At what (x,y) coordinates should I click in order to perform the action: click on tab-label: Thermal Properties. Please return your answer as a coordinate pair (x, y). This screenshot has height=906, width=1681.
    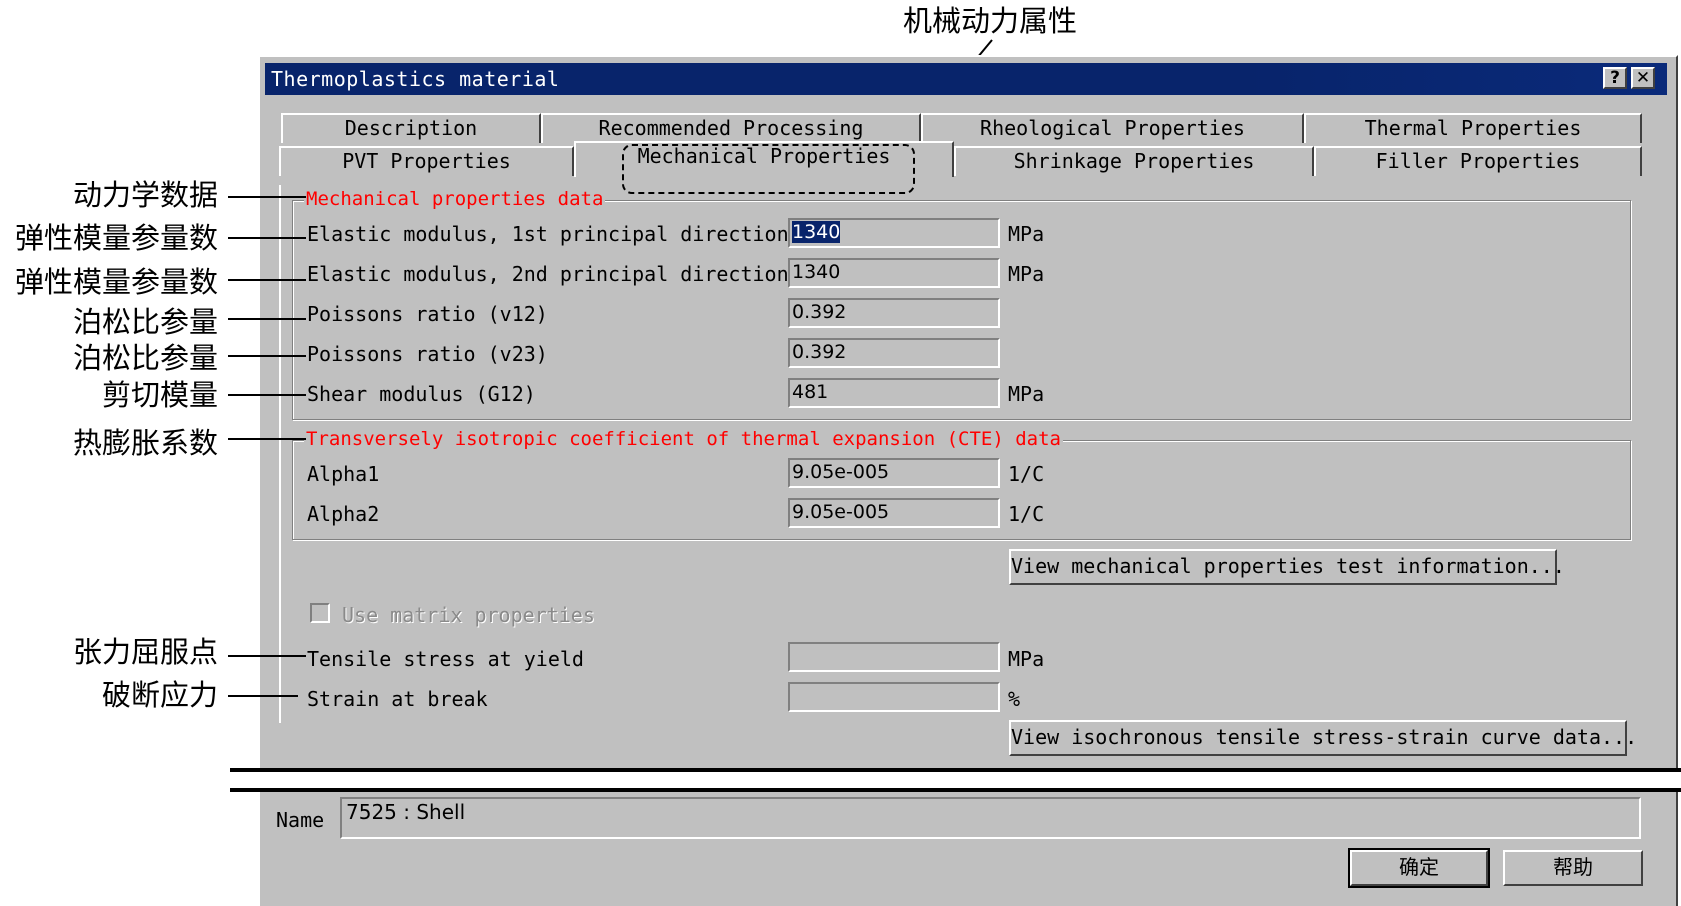
    Looking at the image, I should click on (1473, 128).